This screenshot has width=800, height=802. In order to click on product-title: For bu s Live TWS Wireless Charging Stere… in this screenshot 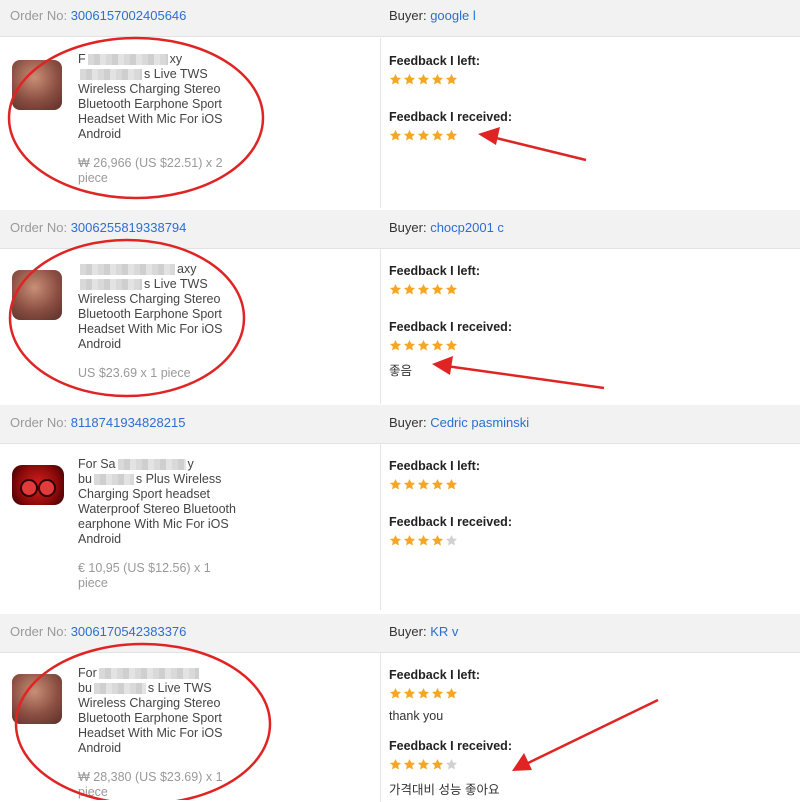, I will do `click(158, 711)`.